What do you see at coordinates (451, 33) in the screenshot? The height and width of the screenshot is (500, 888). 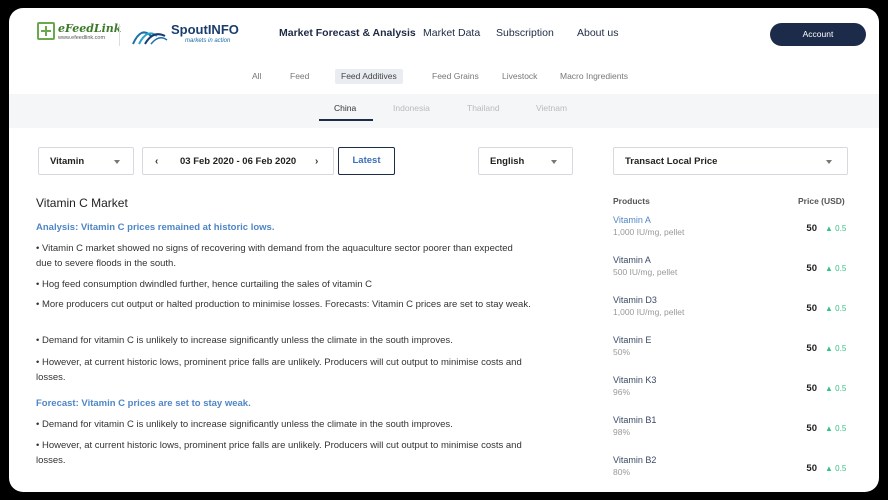 I see `nav-market-data: Market Data` at bounding box center [451, 33].